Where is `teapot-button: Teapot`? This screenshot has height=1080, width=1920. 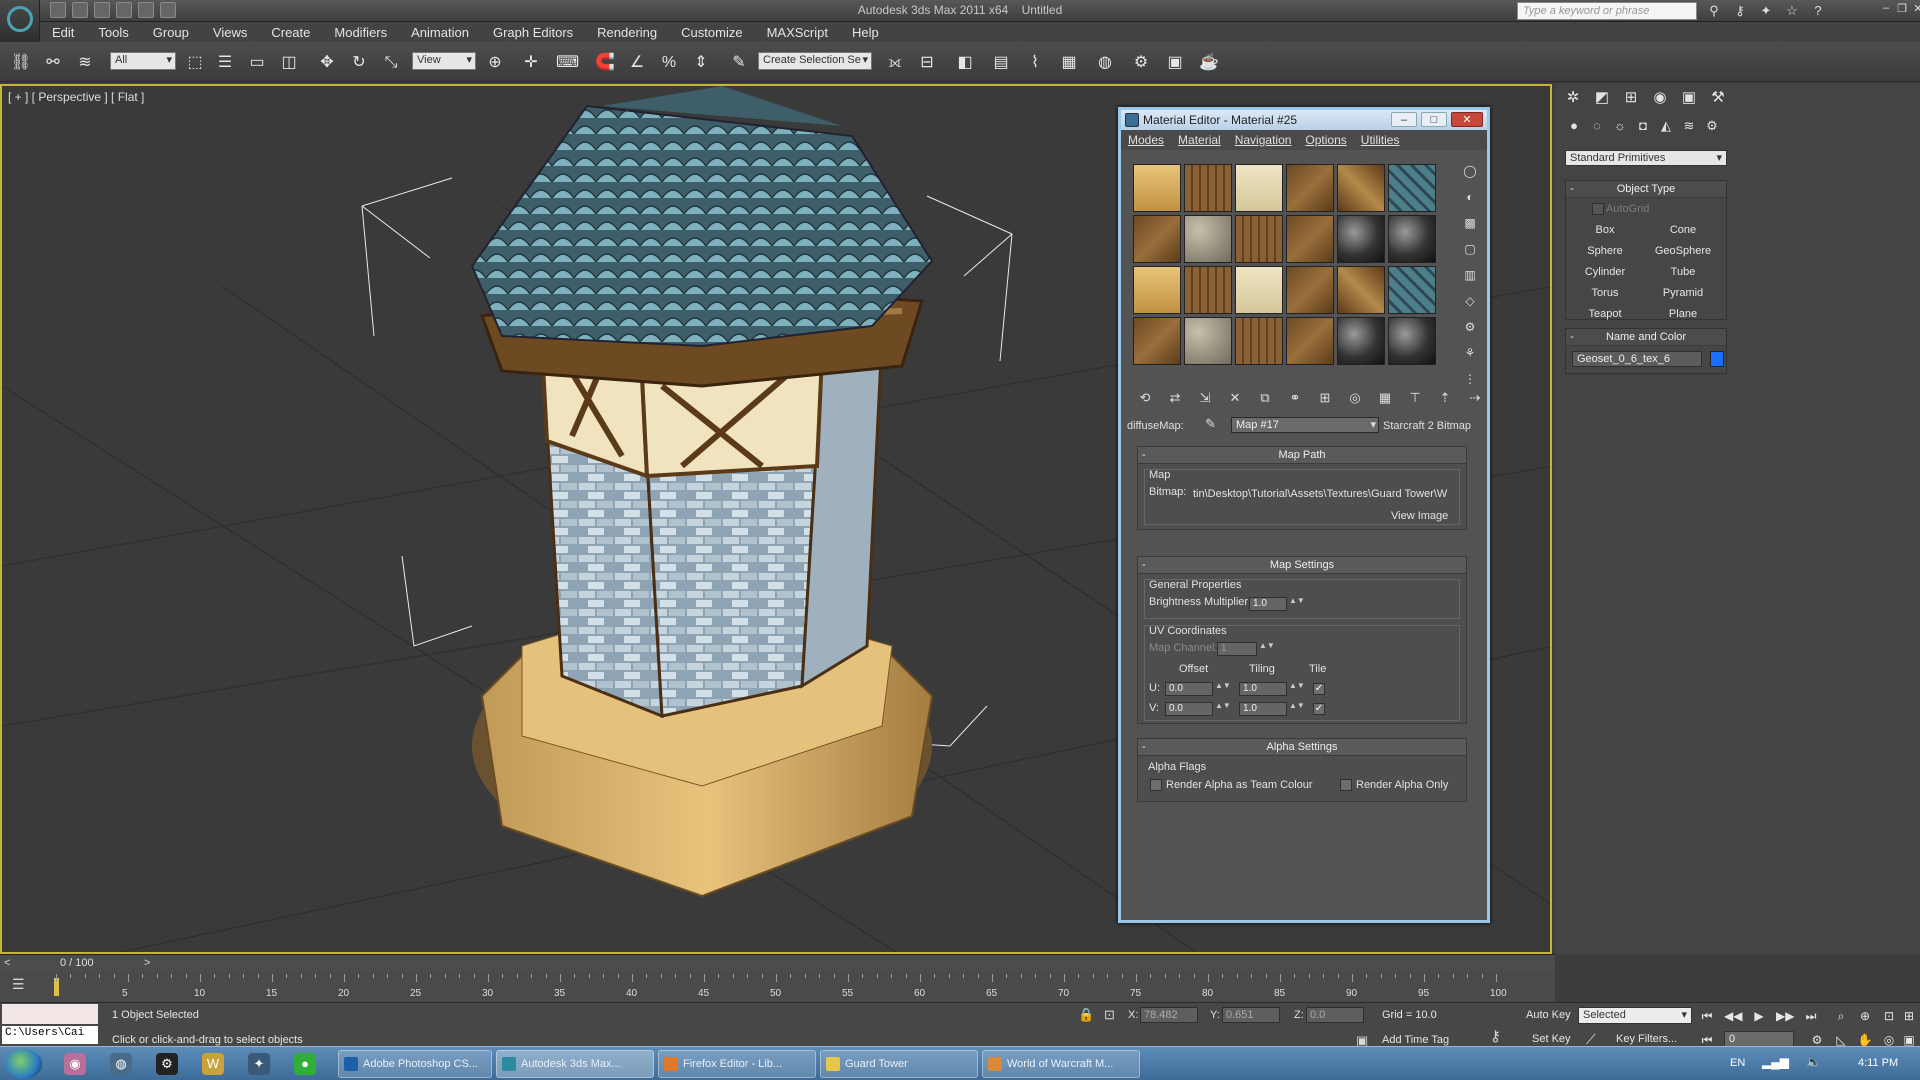 teapot-button: Teapot is located at coordinates (1605, 314).